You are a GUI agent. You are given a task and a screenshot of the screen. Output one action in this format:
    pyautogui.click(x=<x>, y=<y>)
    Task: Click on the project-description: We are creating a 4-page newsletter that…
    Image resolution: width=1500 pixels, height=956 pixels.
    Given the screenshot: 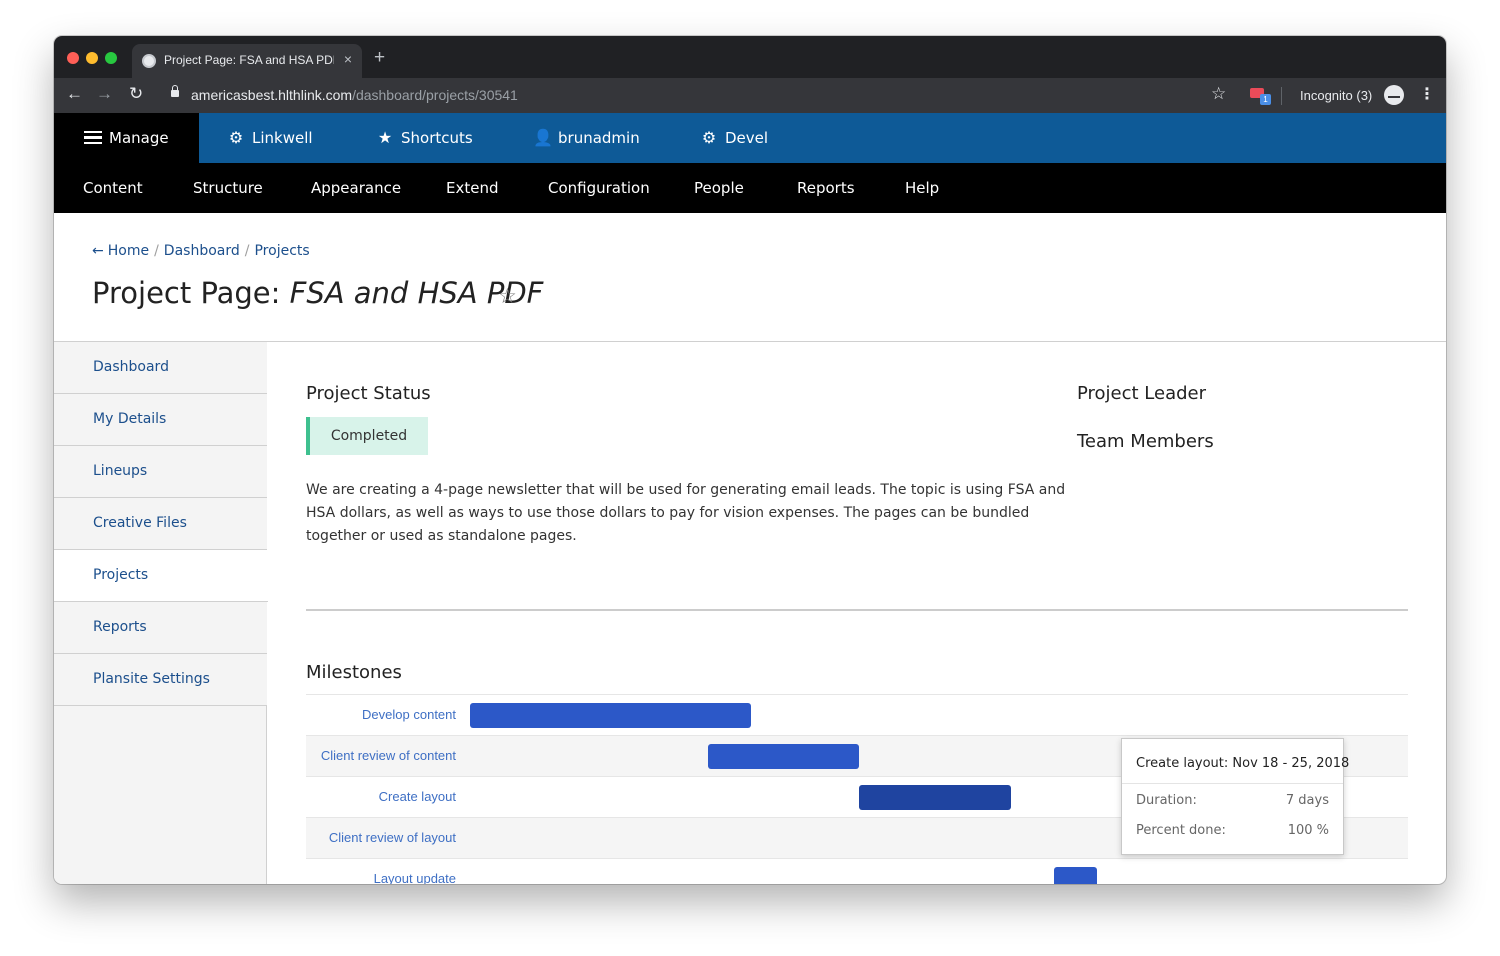 What is the action you would take?
    pyautogui.click(x=686, y=513)
    